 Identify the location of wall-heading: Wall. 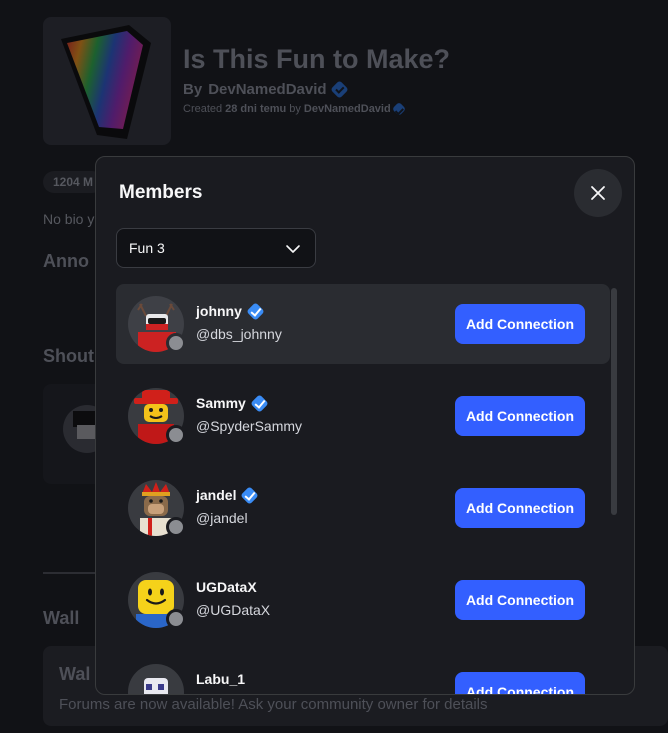
(61, 618).